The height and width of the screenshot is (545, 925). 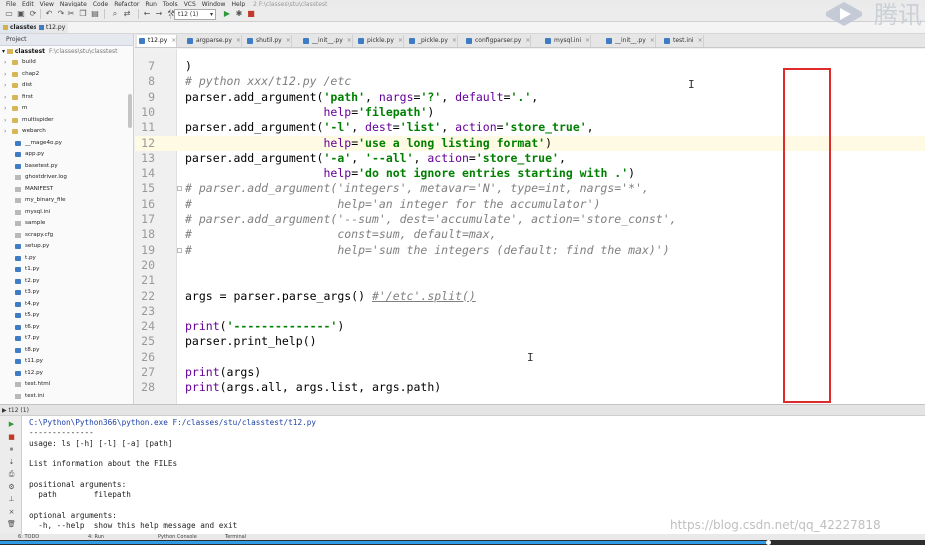 What do you see at coordinates (462, 542) in the screenshot?
I see `video-progress-bar` at bounding box center [462, 542].